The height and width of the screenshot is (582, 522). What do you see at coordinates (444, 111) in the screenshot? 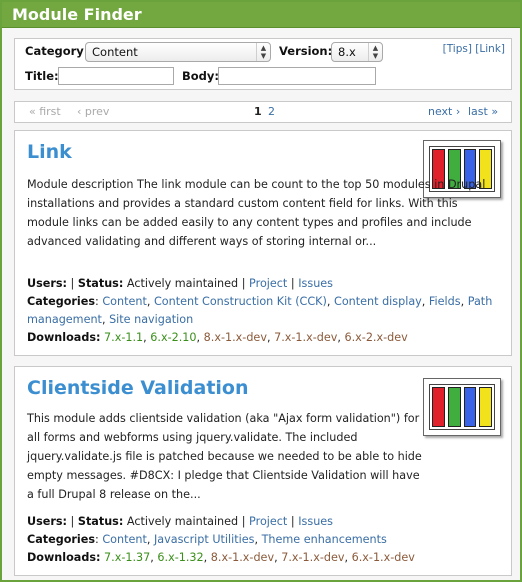
I see `pager-next: next ›` at bounding box center [444, 111].